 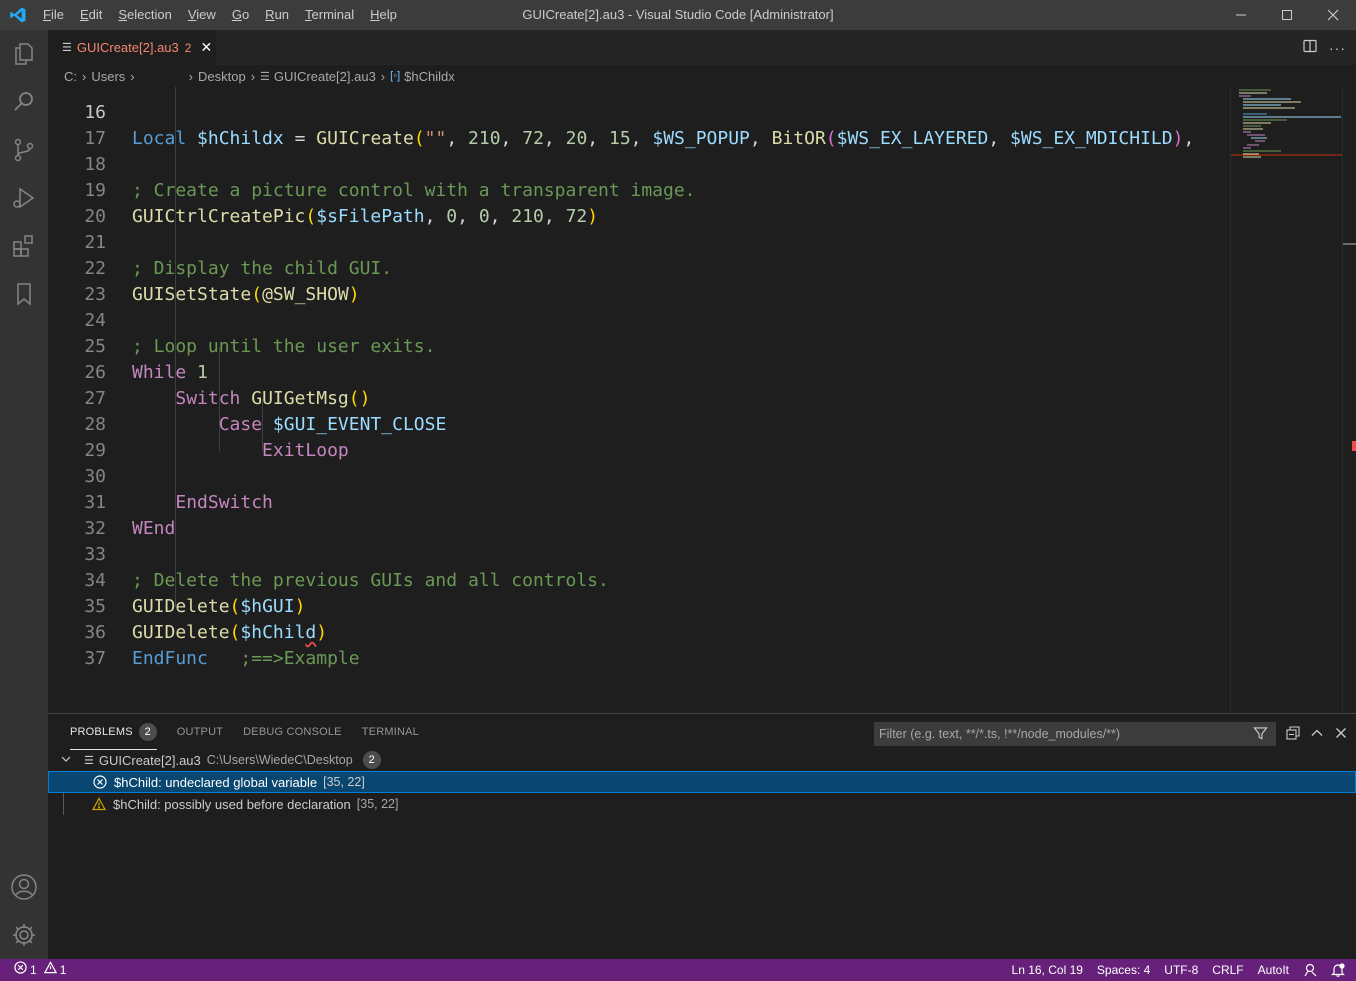 What do you see at coordinates (108, 76) in the screenshot?
I see `breadcrumb-users: Users` at bounding box center [108, 76].